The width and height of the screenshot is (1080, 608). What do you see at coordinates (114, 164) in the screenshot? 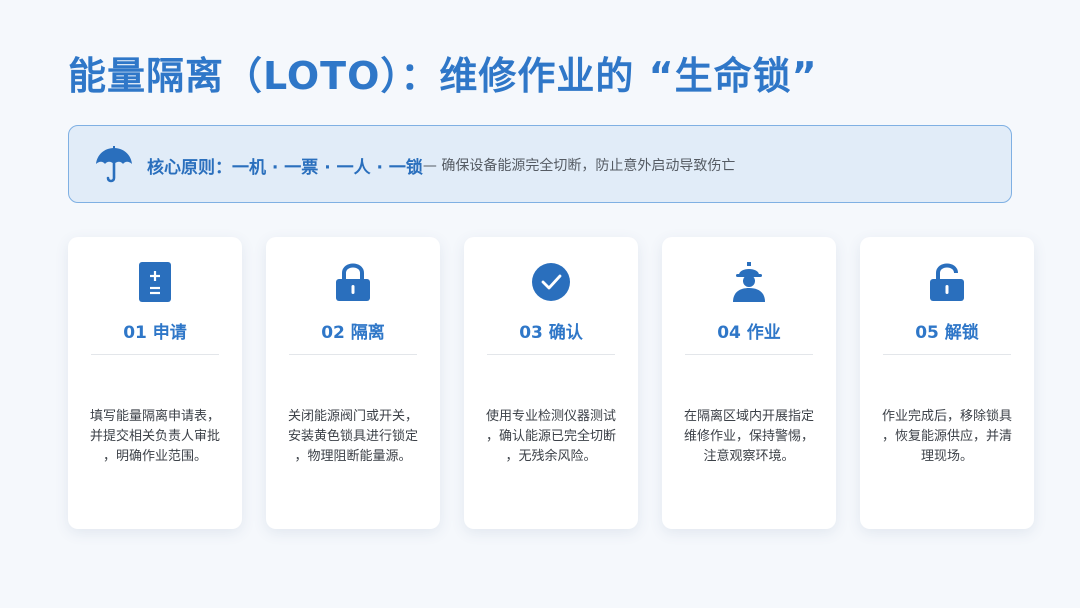
I see `umbrella-icon` at bounding box center [114, 164].